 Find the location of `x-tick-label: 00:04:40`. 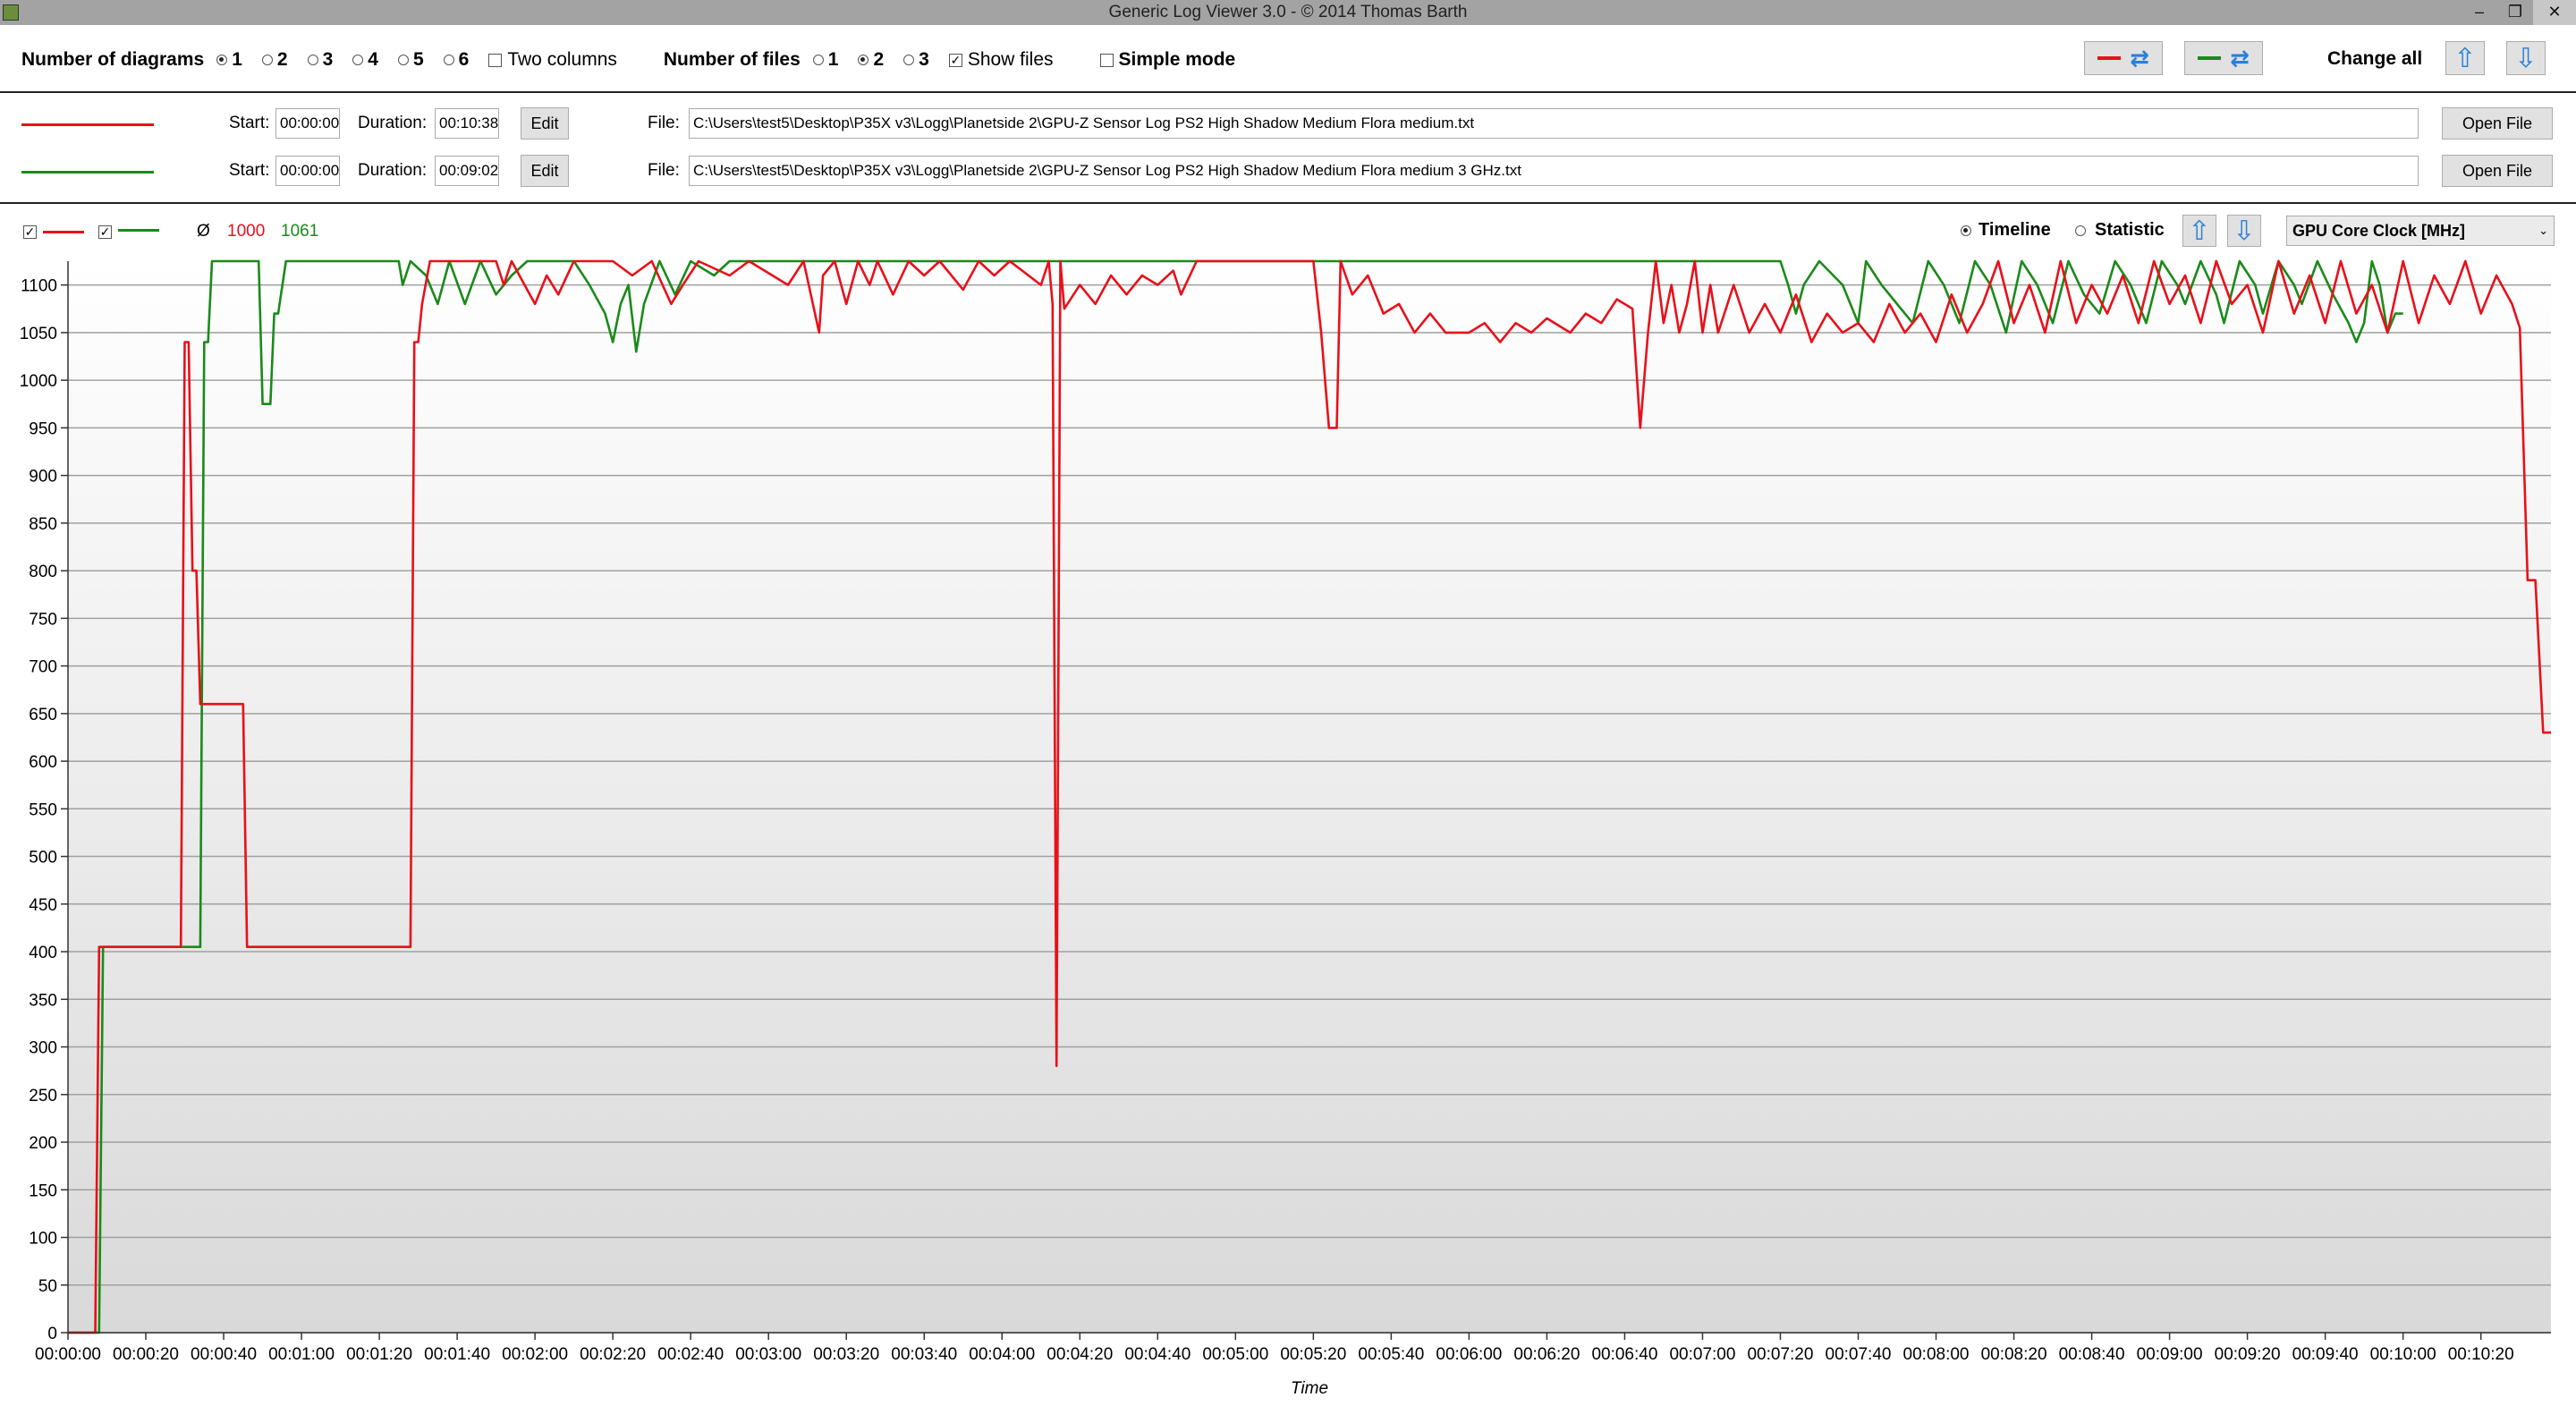

x-tick-label: 00:04:40 is located at coordinates (1157, 1354).